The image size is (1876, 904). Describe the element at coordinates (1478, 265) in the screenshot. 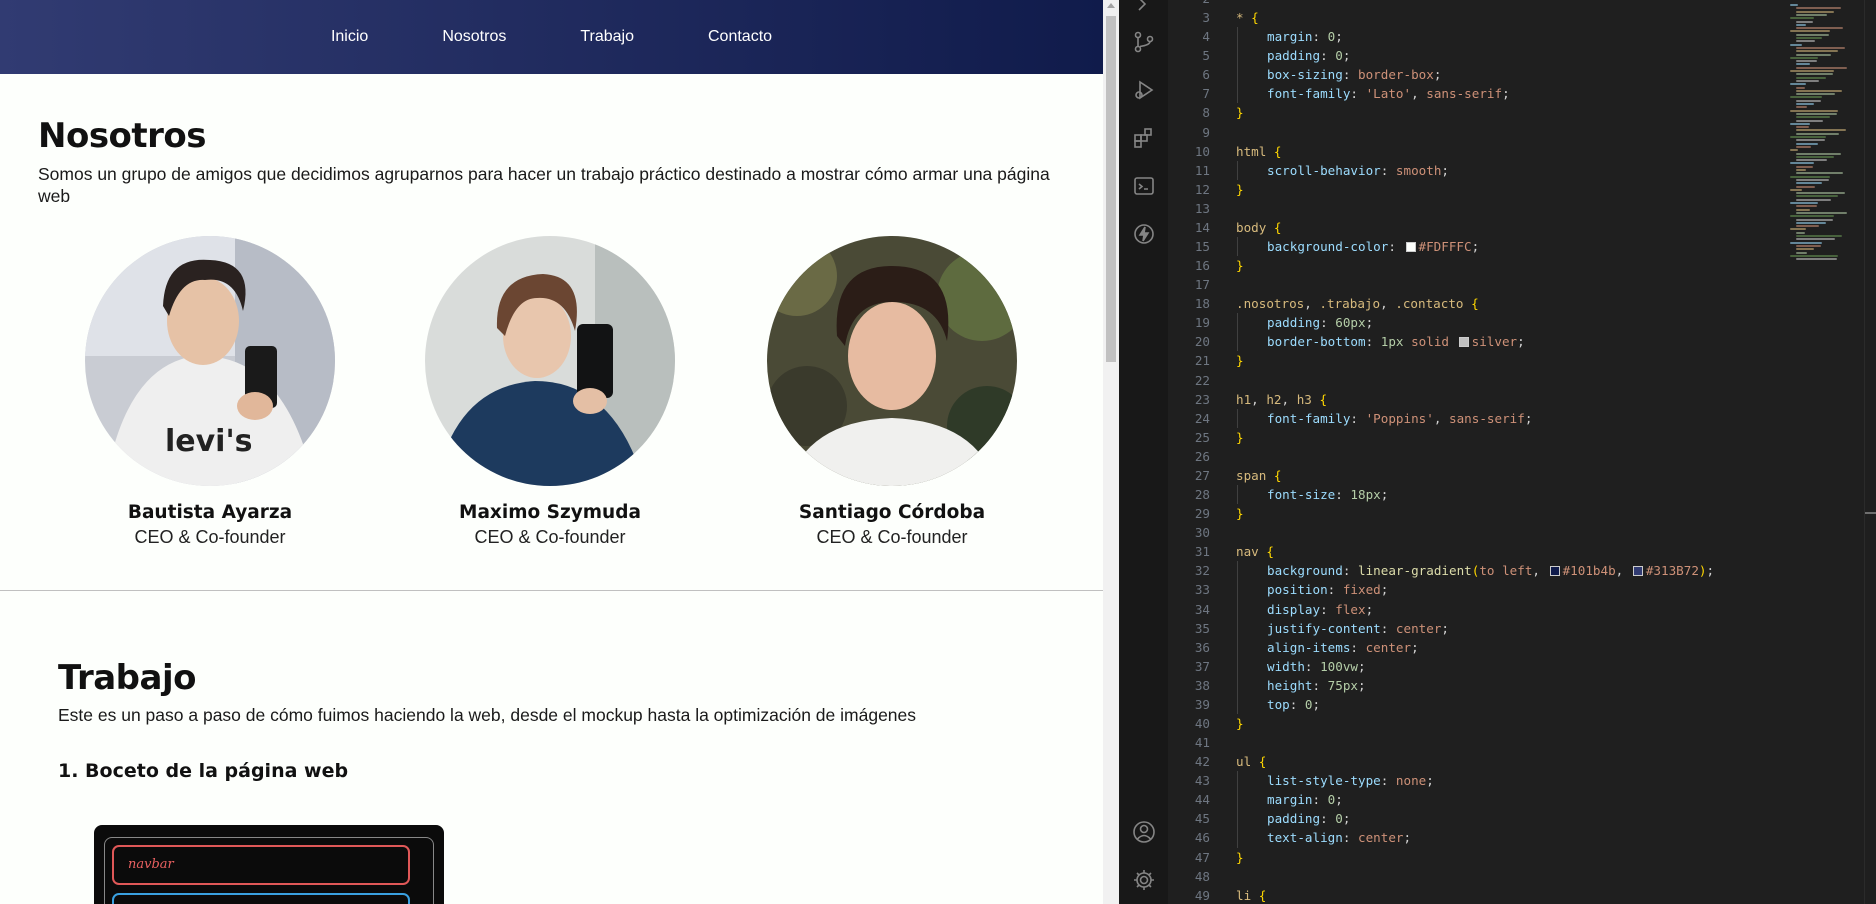

I see `code-line: 16}` at that location.